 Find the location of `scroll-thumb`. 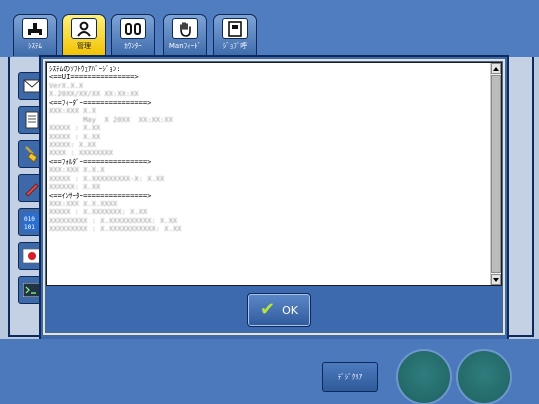

scroll-thumb is located at coordinates (496, 174).